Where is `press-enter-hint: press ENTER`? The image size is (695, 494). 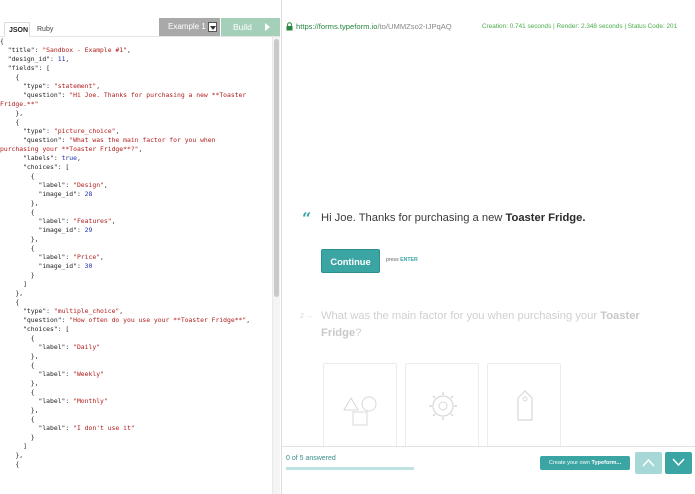
press-enter-hint: press ENTER is located at coordinates (402, 260).